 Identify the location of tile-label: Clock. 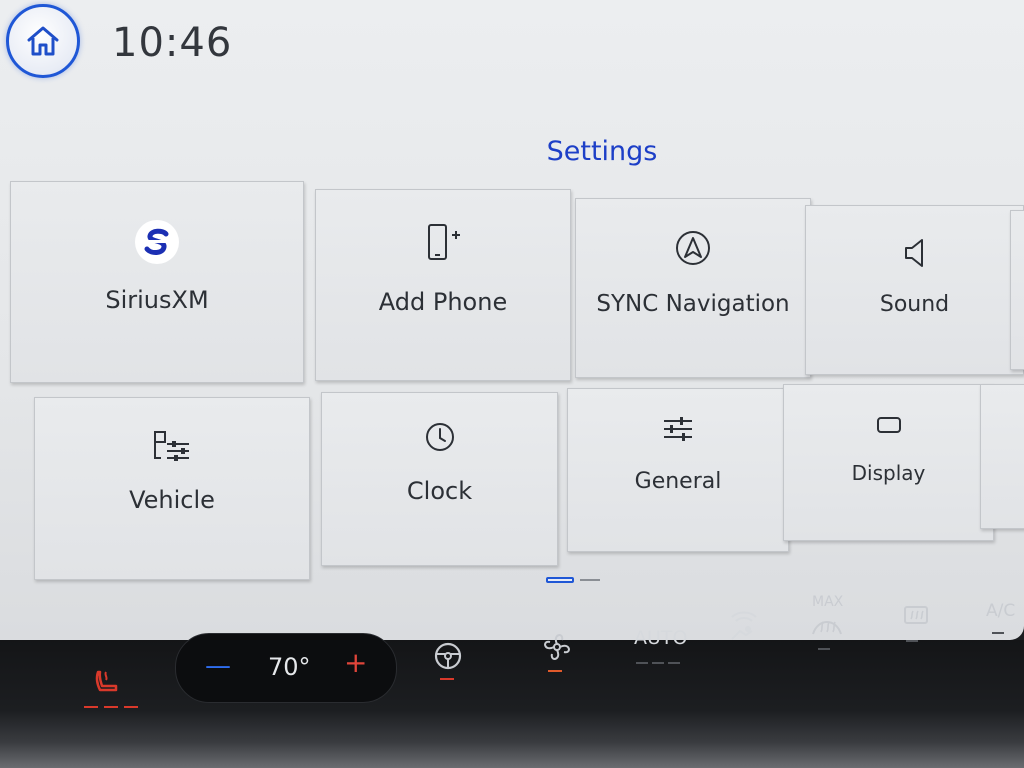
(439, 491).